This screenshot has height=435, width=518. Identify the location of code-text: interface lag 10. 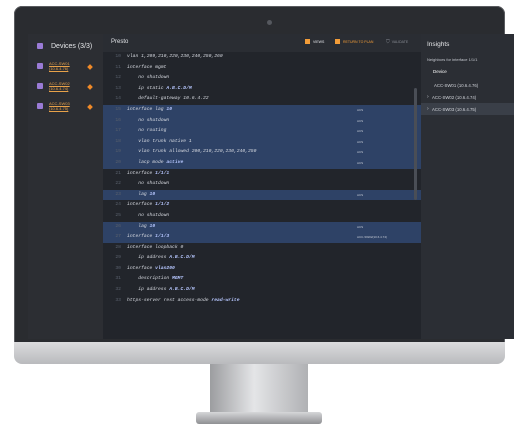
(150, 109).